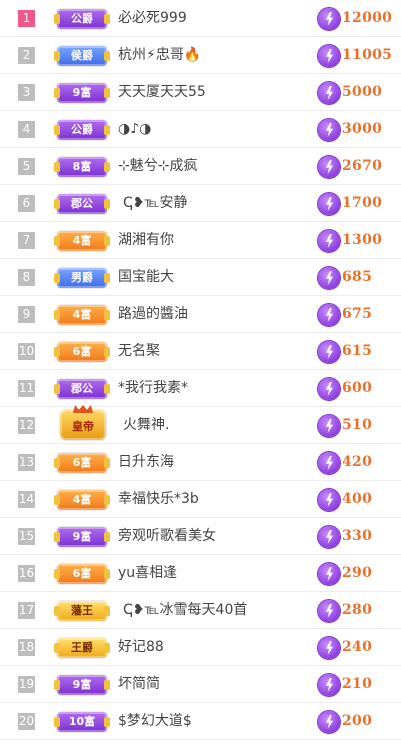 The image size is (401, 747). What do you see at coordinates (146, 240) in the screenshot?
I see `user-name: 湖湘有你` at bounding box center [146, 240].